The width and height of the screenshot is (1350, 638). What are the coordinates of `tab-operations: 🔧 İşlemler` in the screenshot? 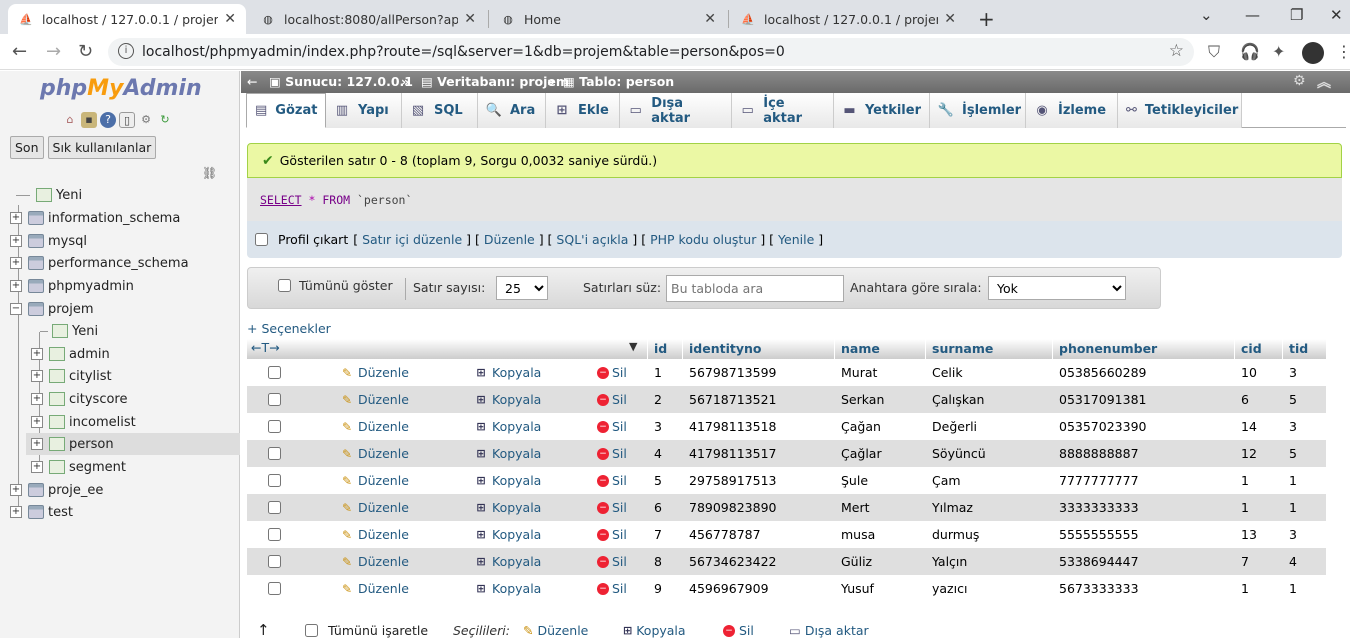 It's located at (978, 110).